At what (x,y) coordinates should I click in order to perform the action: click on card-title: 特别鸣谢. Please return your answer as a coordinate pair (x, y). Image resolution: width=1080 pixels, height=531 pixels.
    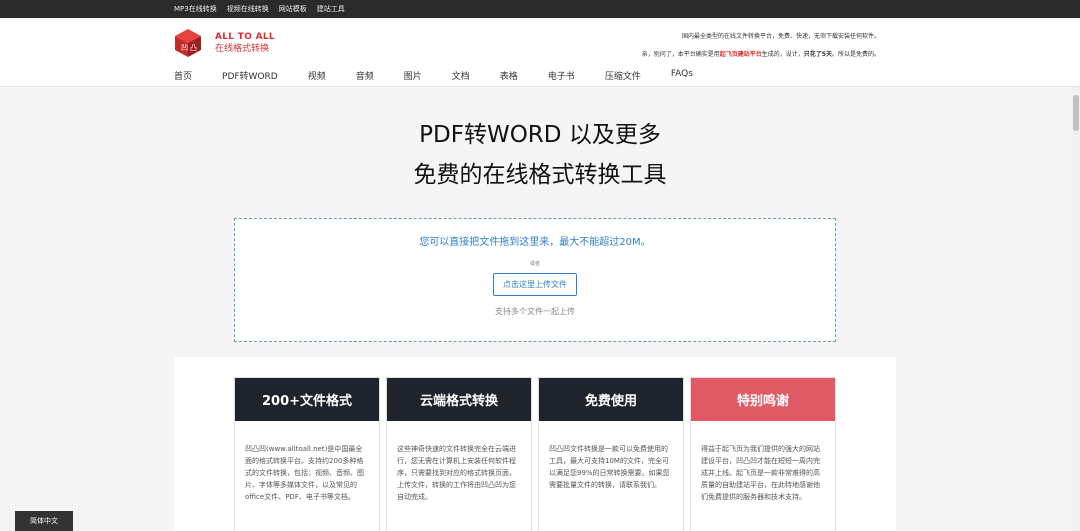
    Looking at the image, I should click on (763, 399).